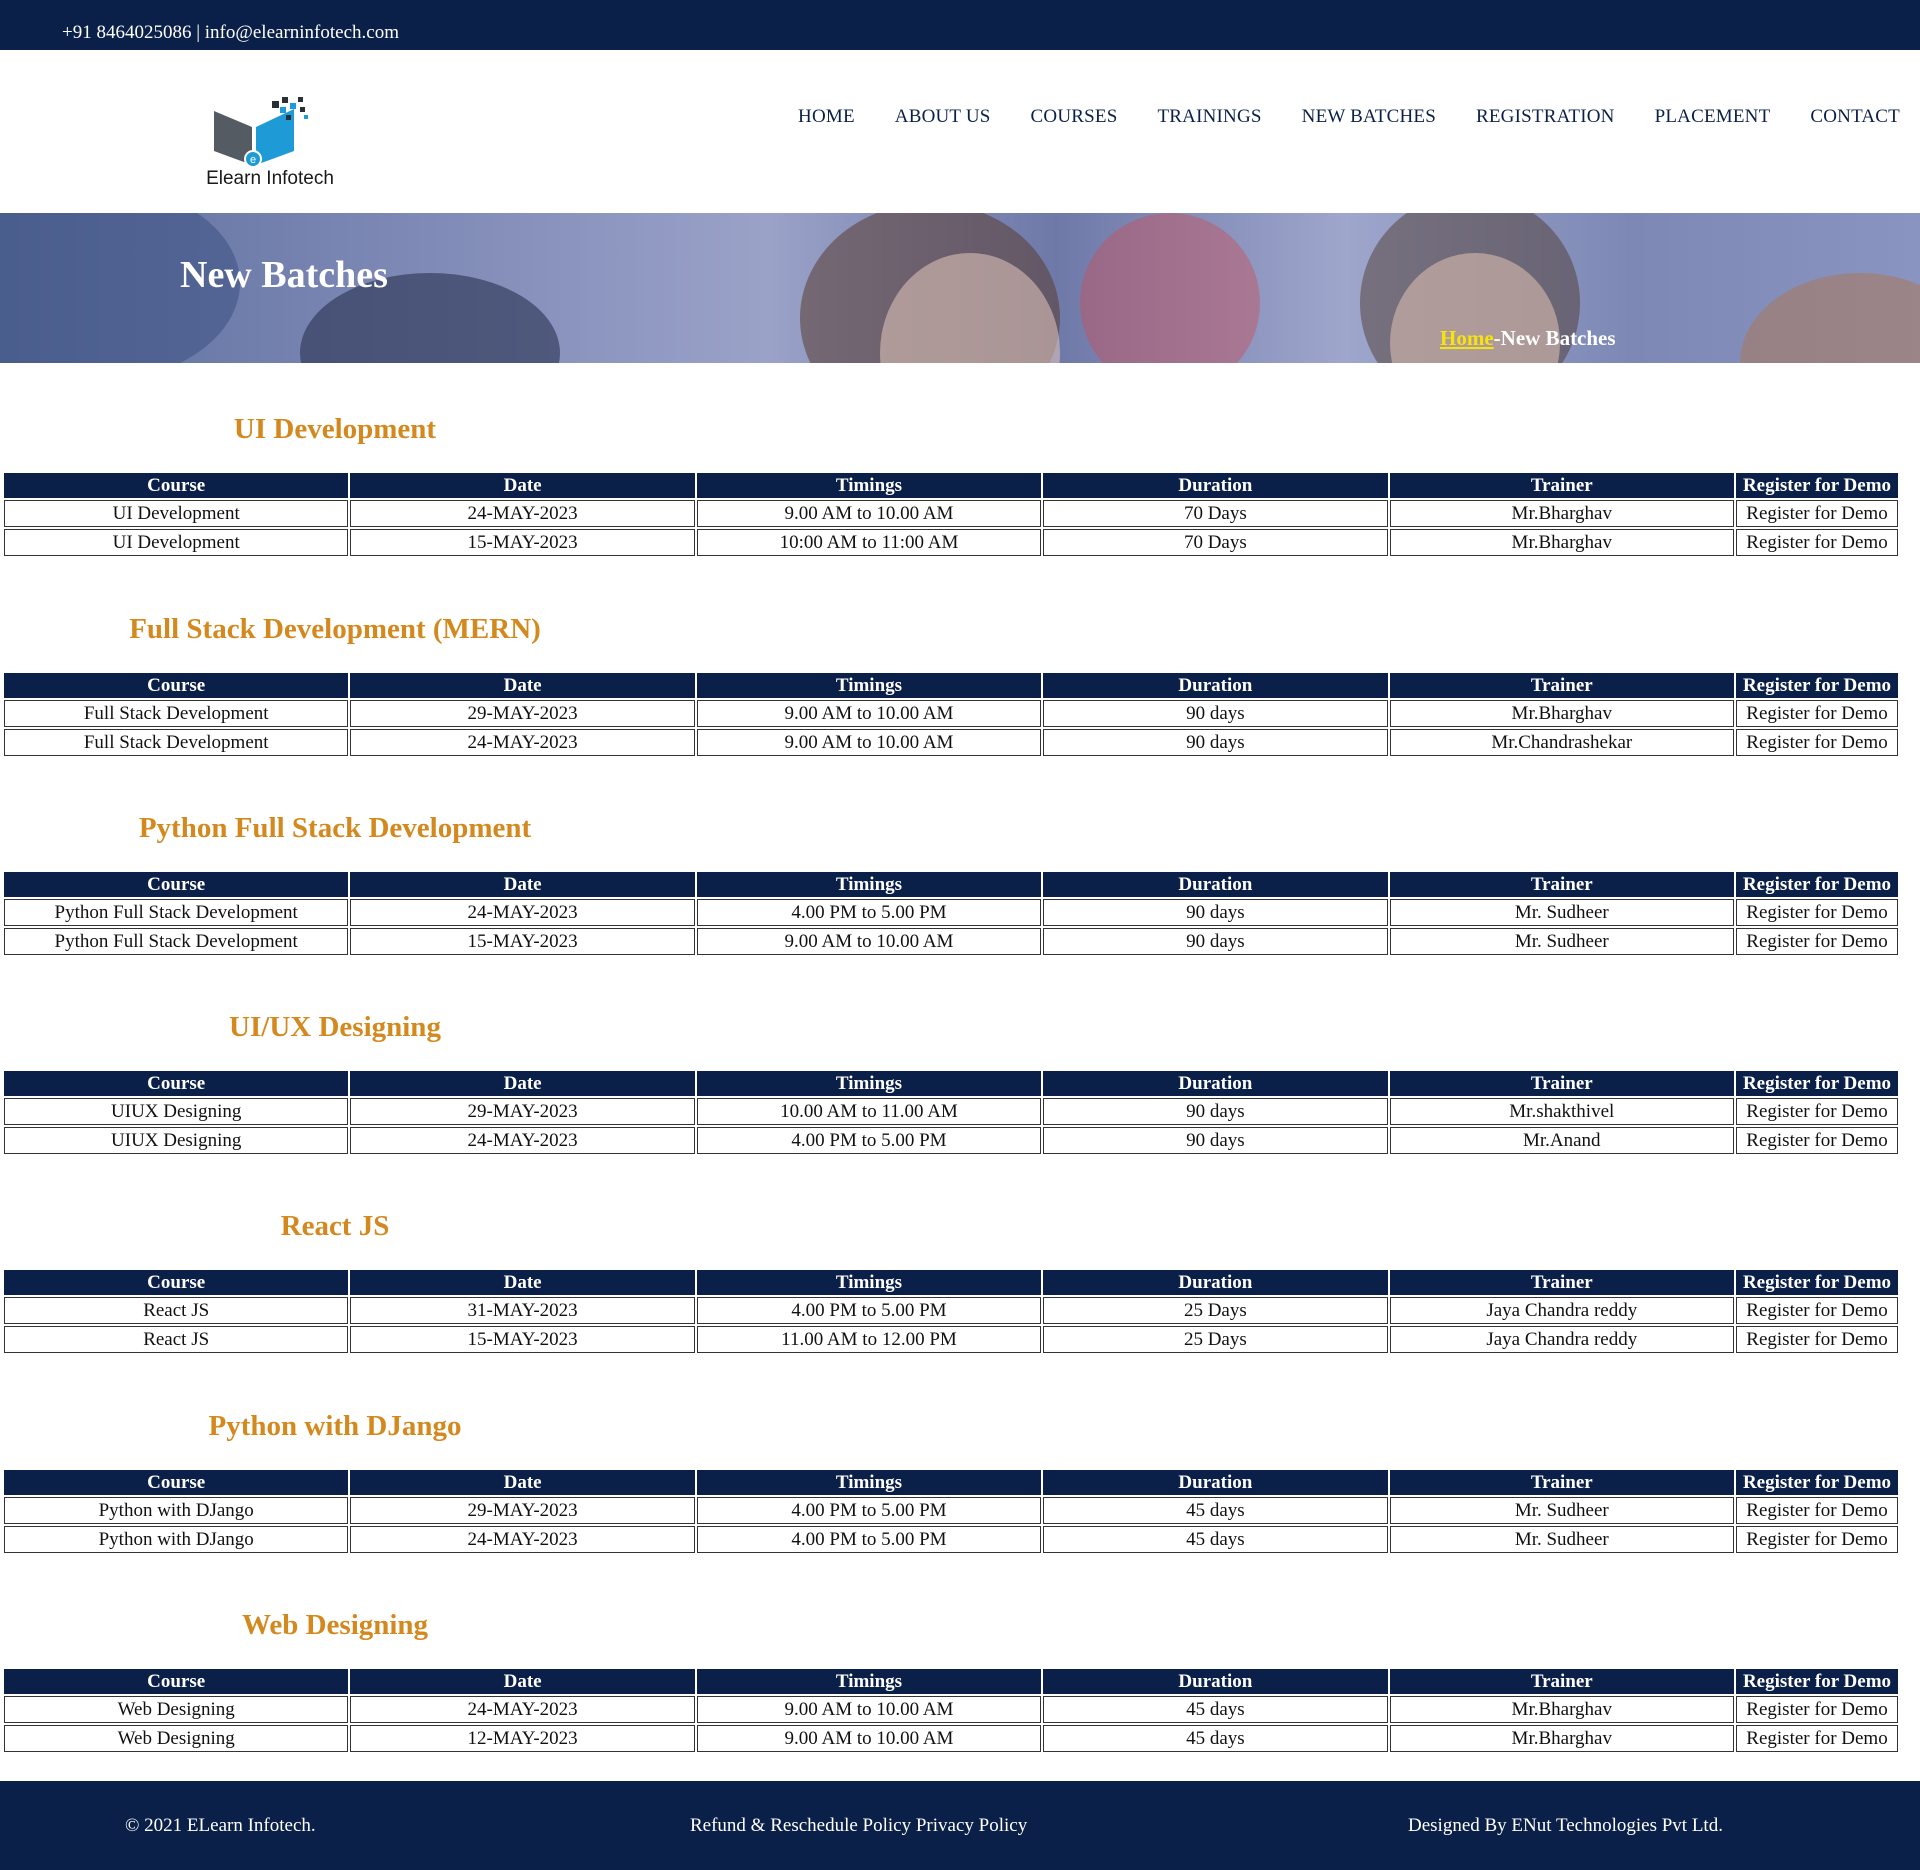  Describe the element at coordinates (522, 1738) in the screenshot. I see `cell-date: 12-MAY-2023` at that location.